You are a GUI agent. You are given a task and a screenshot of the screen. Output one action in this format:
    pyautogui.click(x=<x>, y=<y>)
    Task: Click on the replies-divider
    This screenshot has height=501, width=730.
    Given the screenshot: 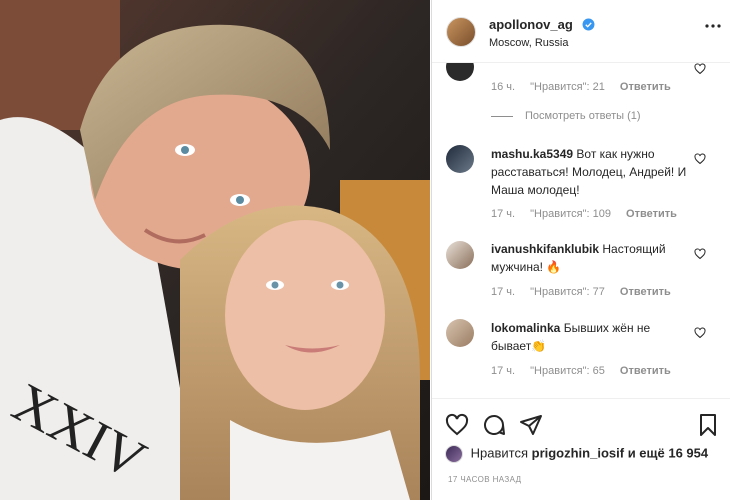 What is the action you would take?
    pyautogui.click(x=502, y=116)
    